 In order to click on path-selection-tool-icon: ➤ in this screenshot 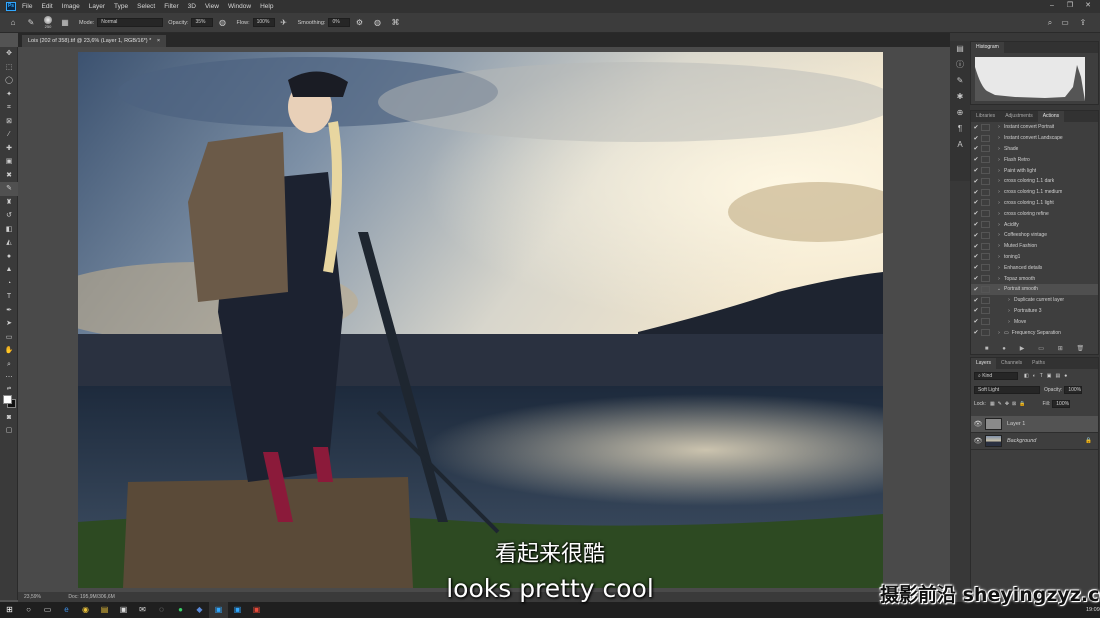, I will do `click(9, 324)`.